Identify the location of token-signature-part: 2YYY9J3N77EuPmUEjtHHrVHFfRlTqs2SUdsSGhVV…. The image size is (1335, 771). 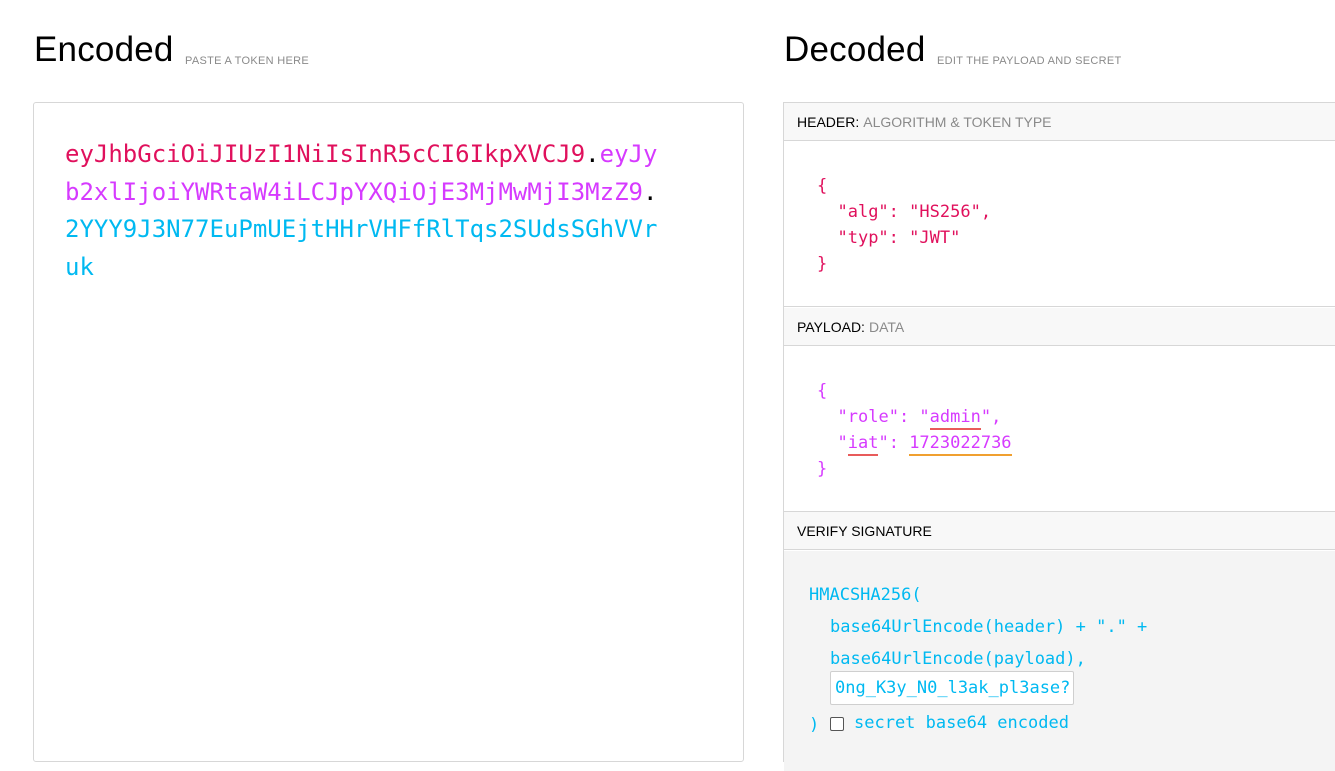
(361, 248).